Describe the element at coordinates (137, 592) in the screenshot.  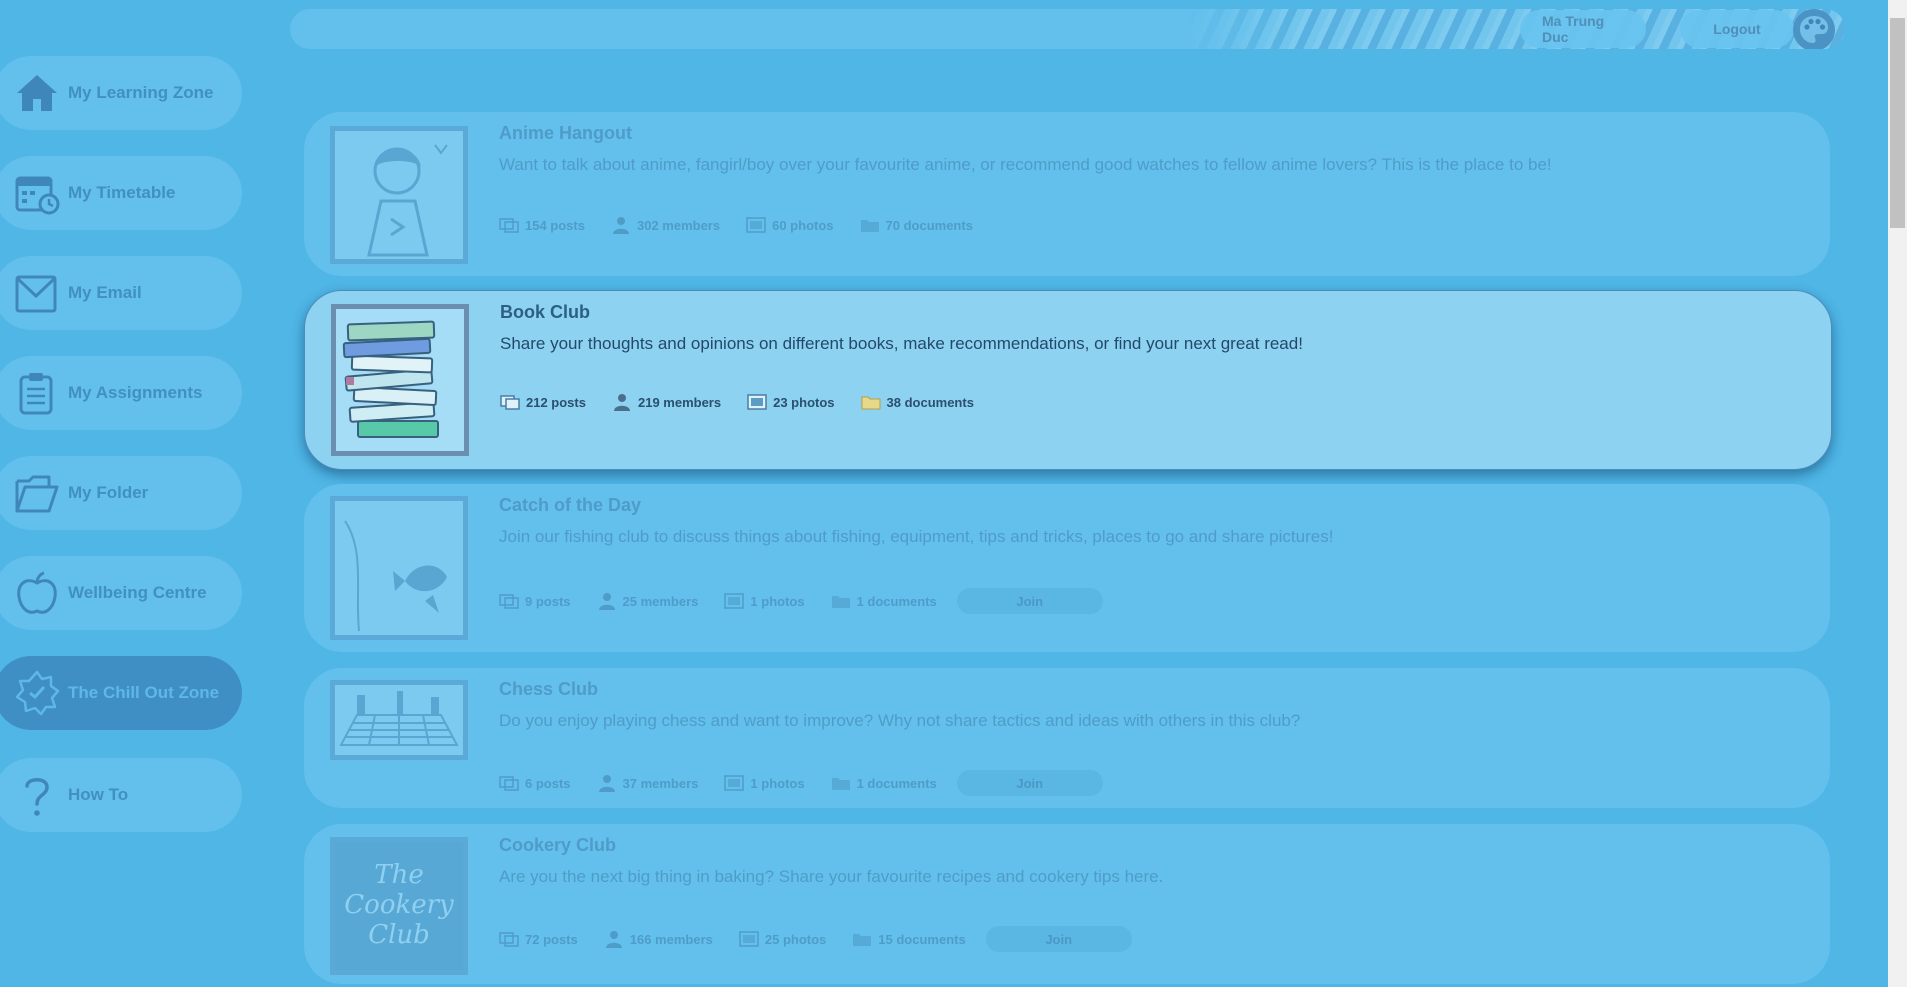
I see `sidebar-item-label: Wellbeing Centre` at that location.